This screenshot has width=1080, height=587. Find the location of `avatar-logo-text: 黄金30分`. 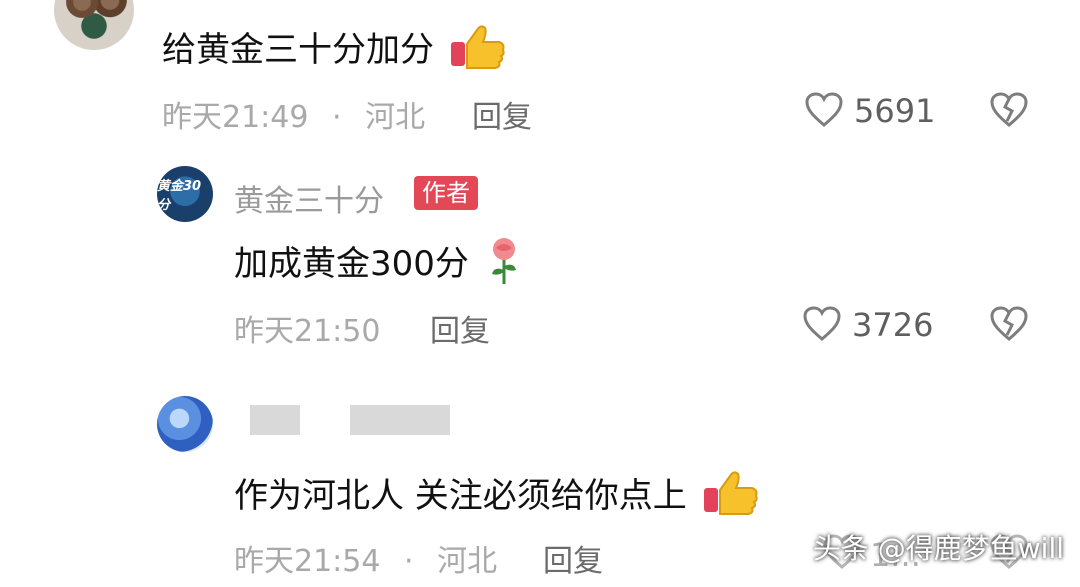

avatar-logo-text: 黄金30分 is located at coordinates (179, 196).